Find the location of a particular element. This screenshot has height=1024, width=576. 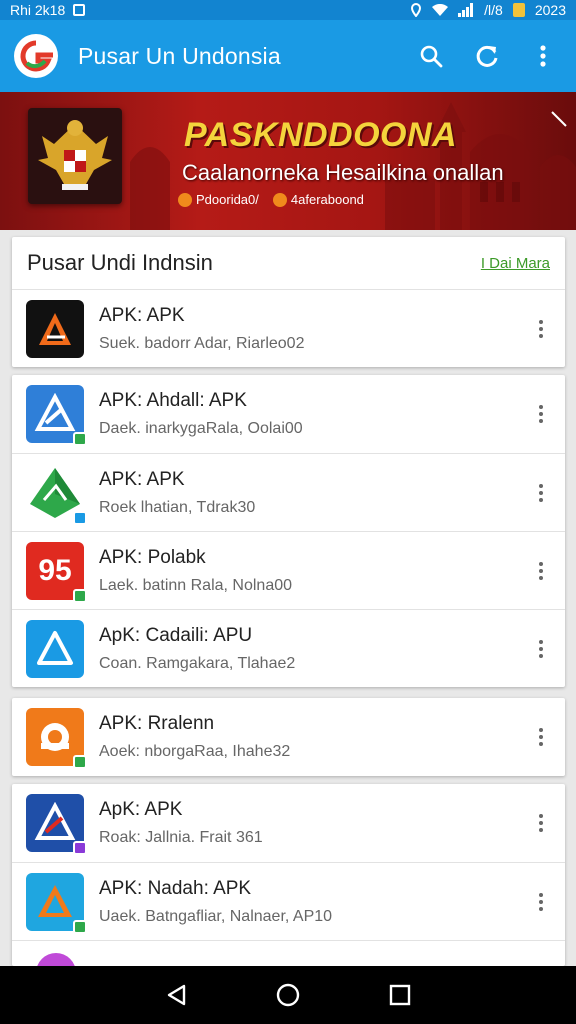

app-title: APK: Rralenn is located at coordinates (157, 723).